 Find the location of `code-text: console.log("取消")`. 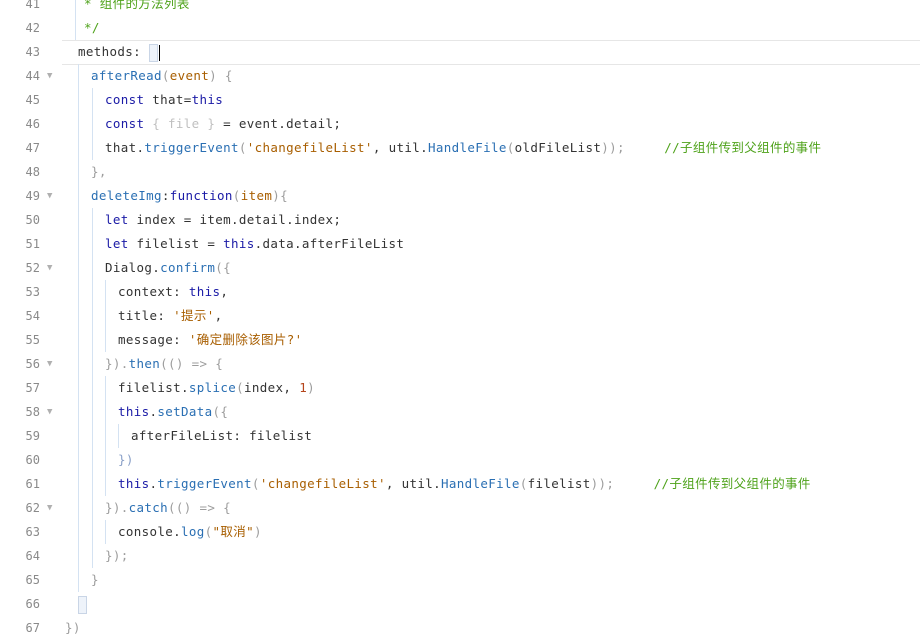

code-text: console.log("取消") is located at coordinates (190, 532).